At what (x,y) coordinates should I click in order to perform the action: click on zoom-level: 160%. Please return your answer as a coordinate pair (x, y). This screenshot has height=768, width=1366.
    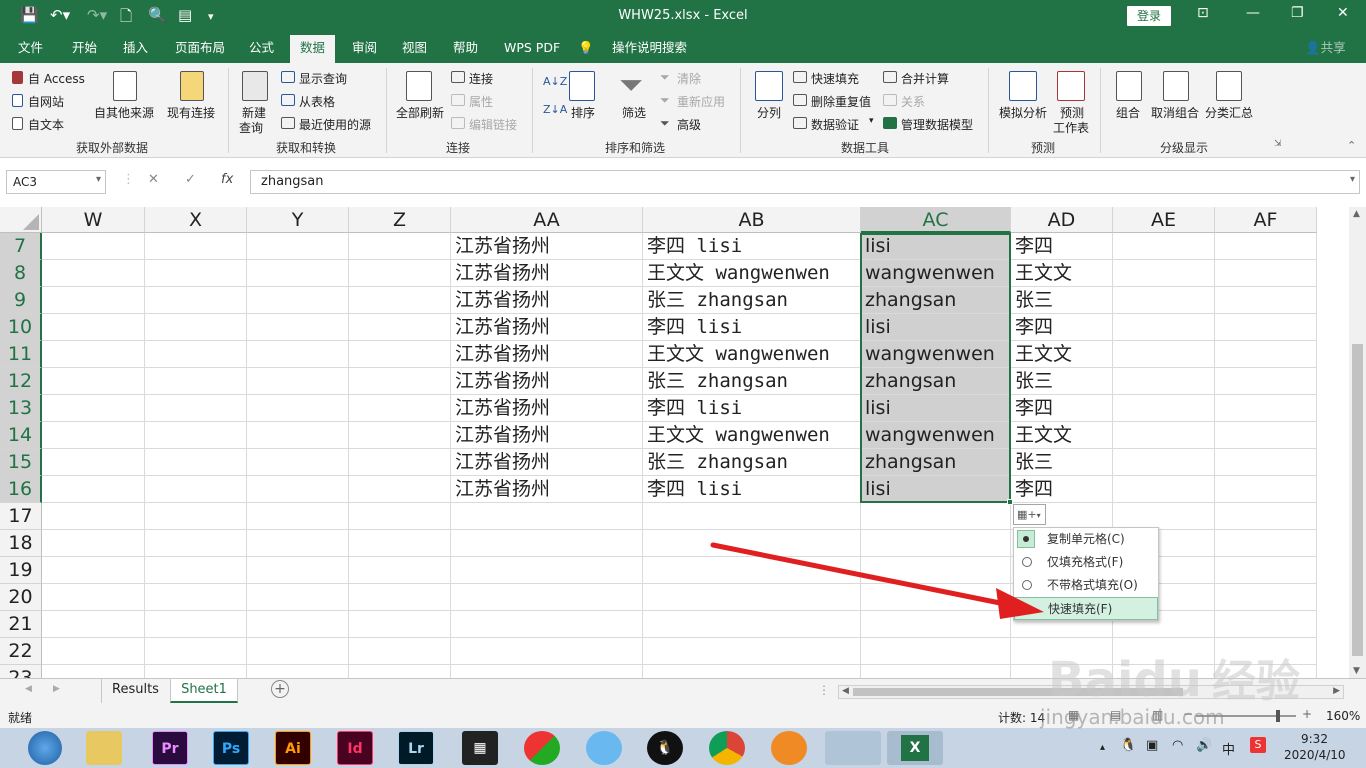
    Looking at the image, I should click on (1343, 716).